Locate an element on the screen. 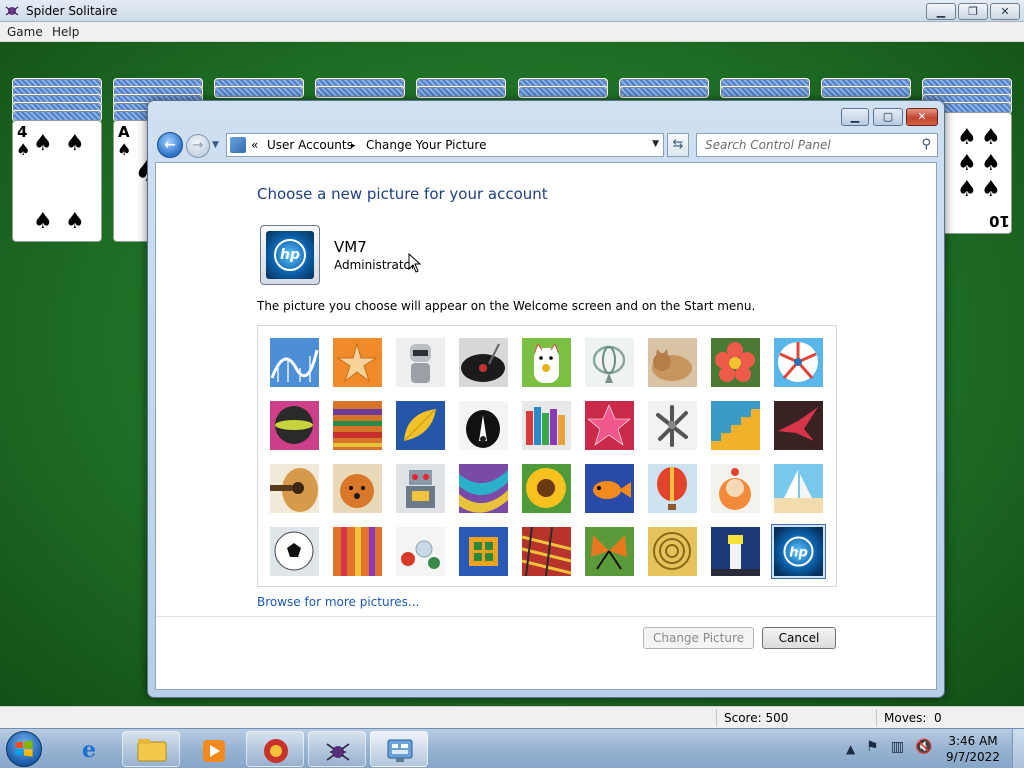  search-input: Search Control Panel ⚲ is located at coordinates (817, 145).